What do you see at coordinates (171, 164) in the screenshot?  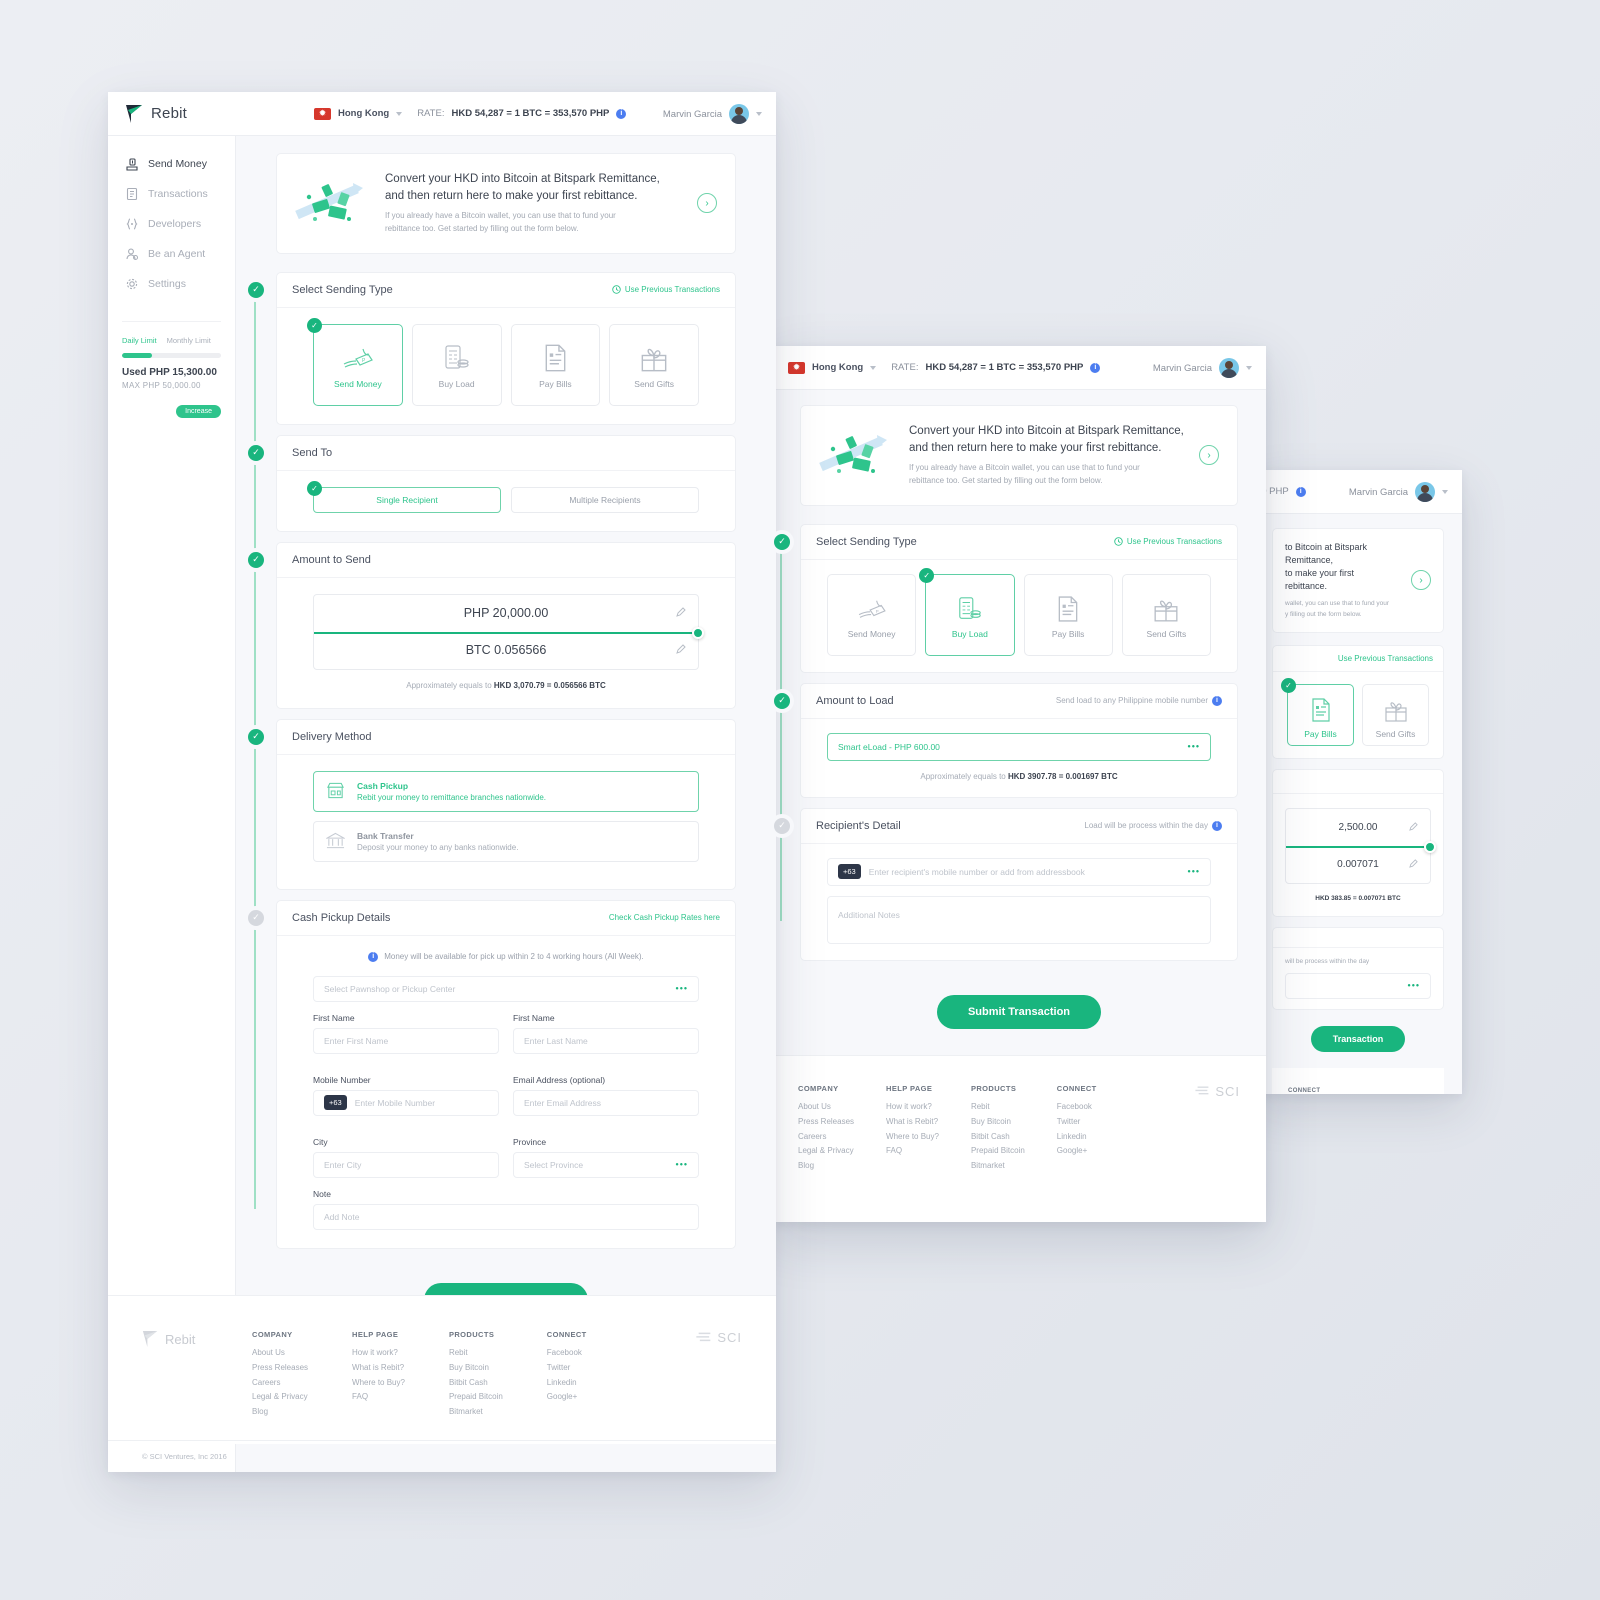 I see `sidebar-item-send-money: Send Money` at bounding box center [171, 164].